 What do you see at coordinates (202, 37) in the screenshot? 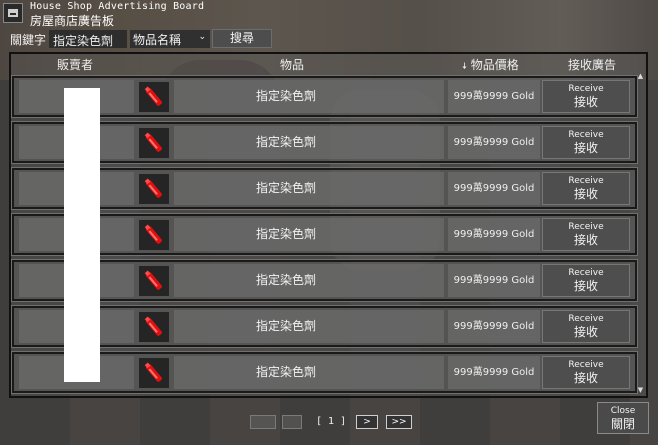
I see `chevron-down-icon: ⌄` at bounding box center [202, 37].